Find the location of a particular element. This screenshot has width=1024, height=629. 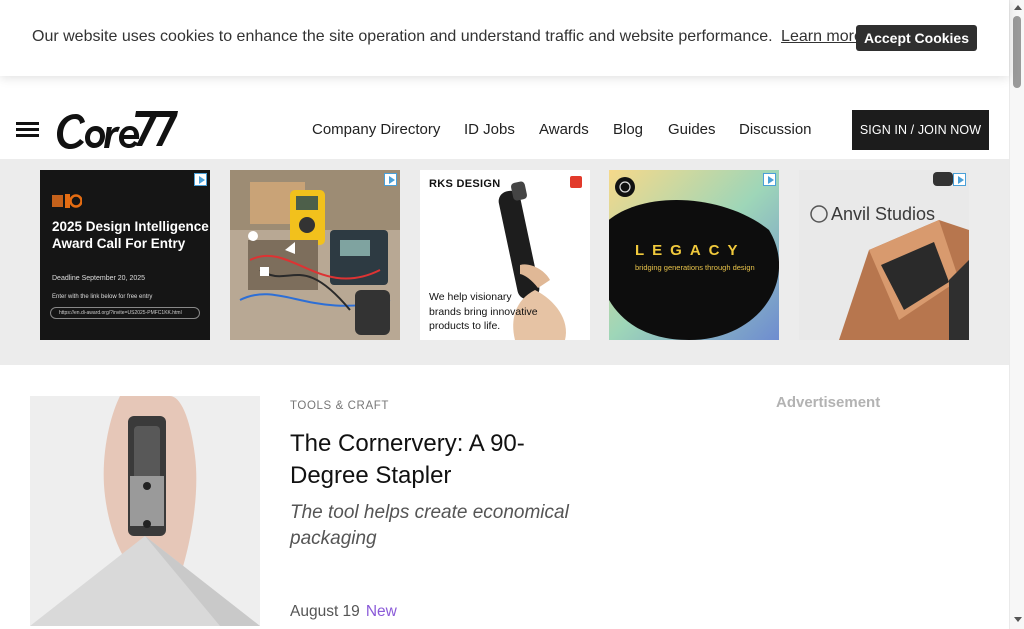

ad-anvil-studios: Anvil Studios is located at coordinates (884, 255).